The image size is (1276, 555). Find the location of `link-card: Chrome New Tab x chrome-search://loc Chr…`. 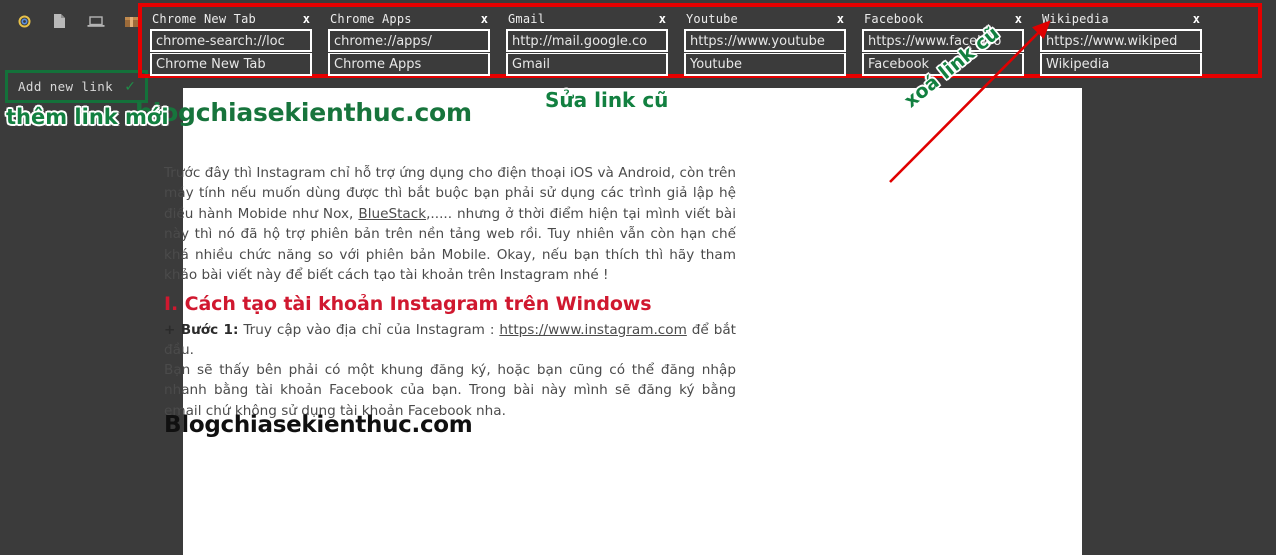

link-card: Chrome New Tab x chrome-search://loc Chr… is located at coordinates (231, 42).